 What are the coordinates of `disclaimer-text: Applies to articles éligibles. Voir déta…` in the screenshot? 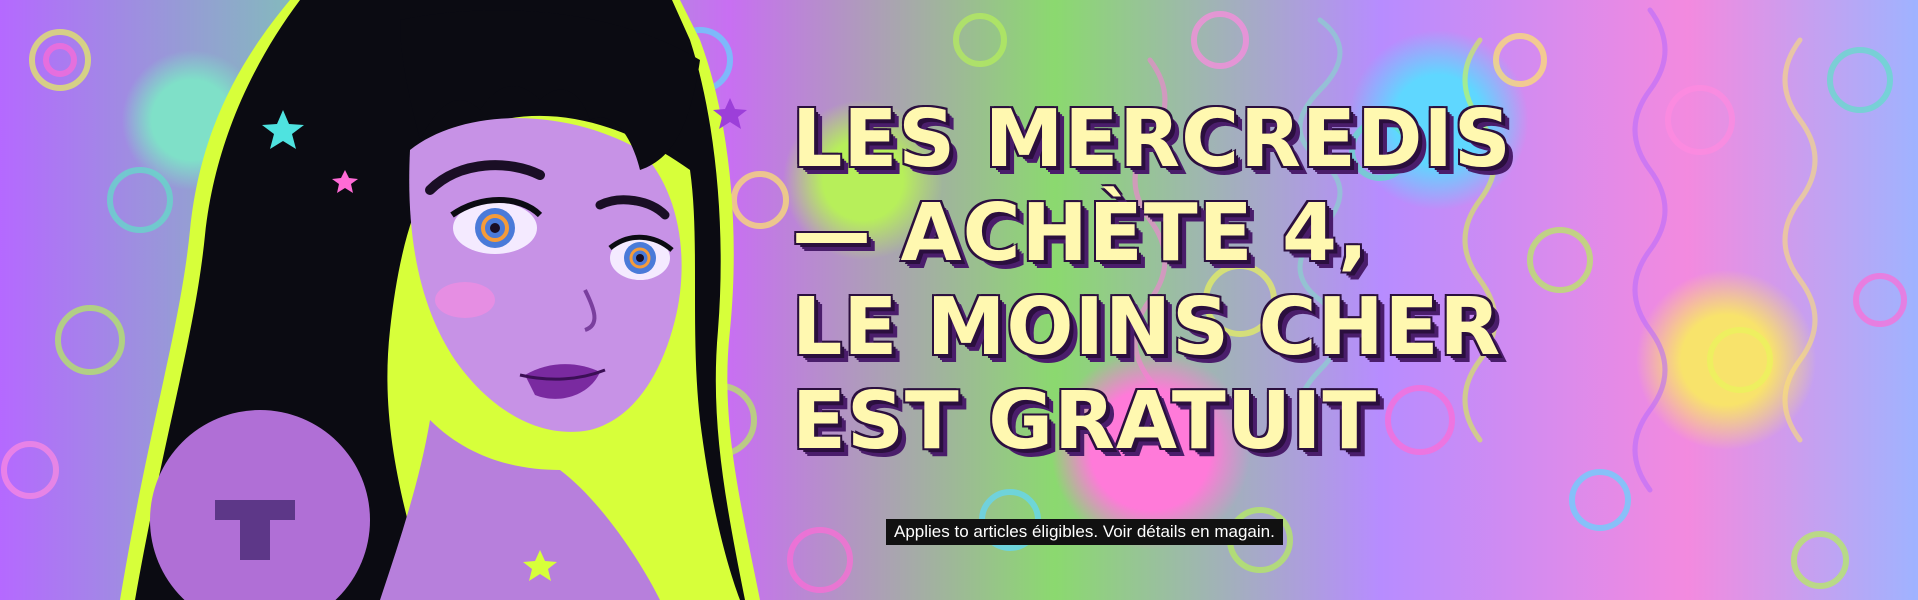 It's located at (1084, 532).